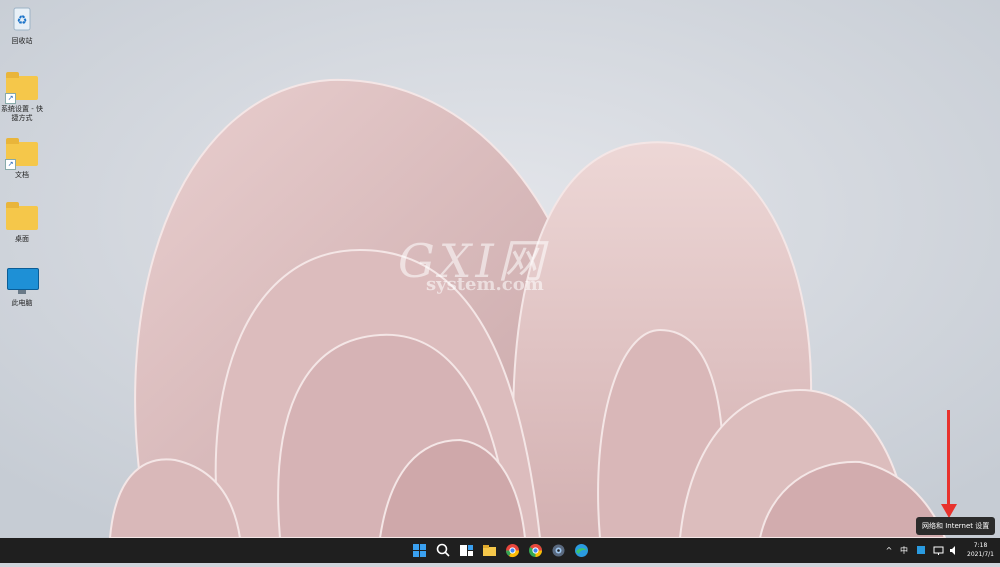  I want to click on network-icon, so click(939, 550).